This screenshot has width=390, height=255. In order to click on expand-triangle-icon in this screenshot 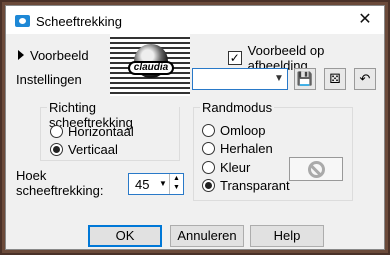, I will do `click(21, 55)`.